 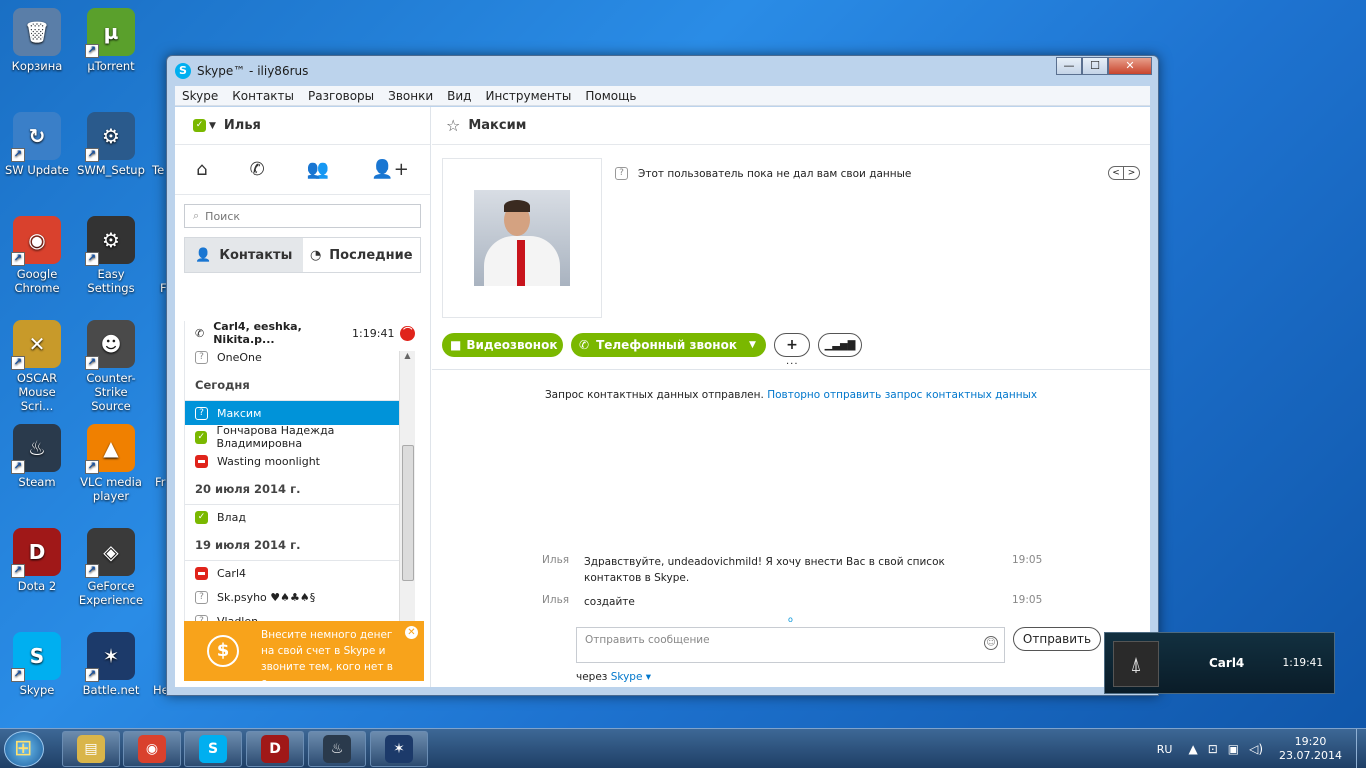 What do you see at coordinates (991, 643) in the screenshot?
I see `emoticon-icon: ☺` at bounding box center [991, 643].